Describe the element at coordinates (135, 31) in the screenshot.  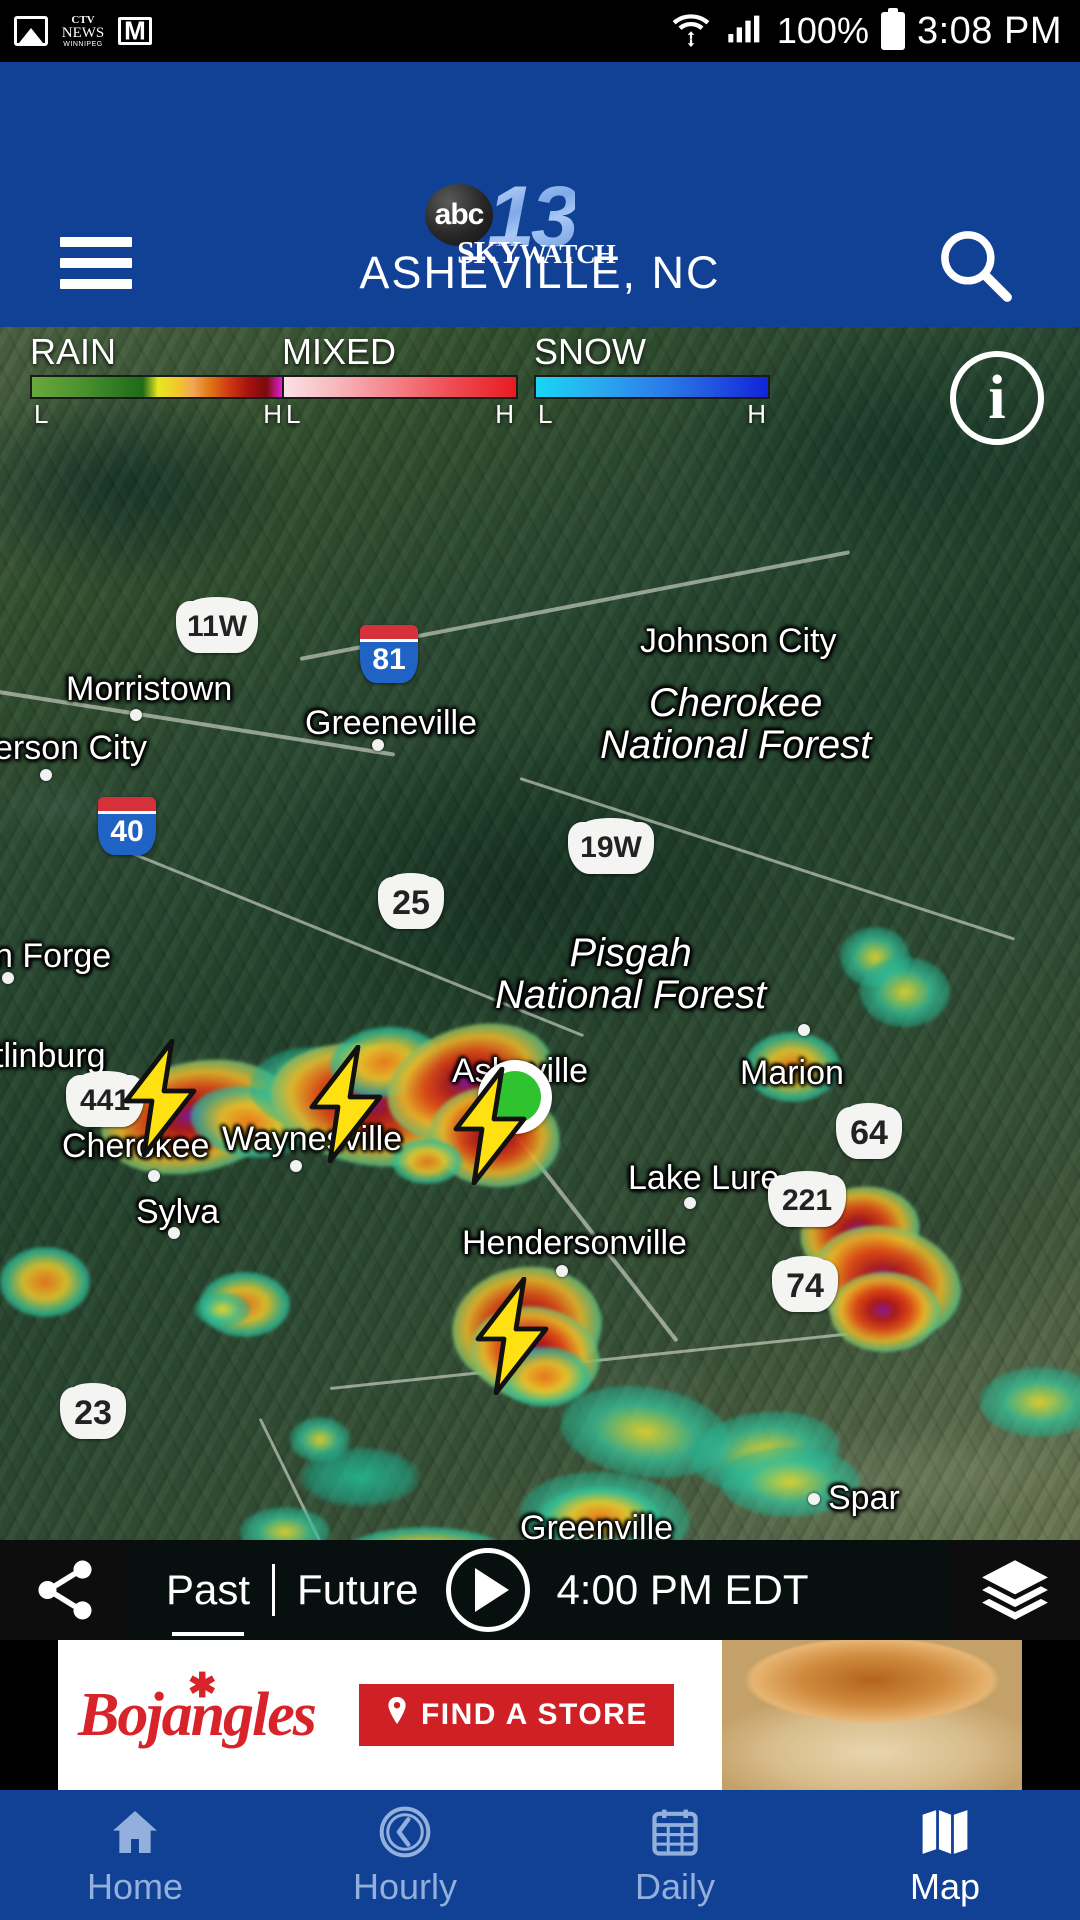
I see `gmail-icon` at that location.